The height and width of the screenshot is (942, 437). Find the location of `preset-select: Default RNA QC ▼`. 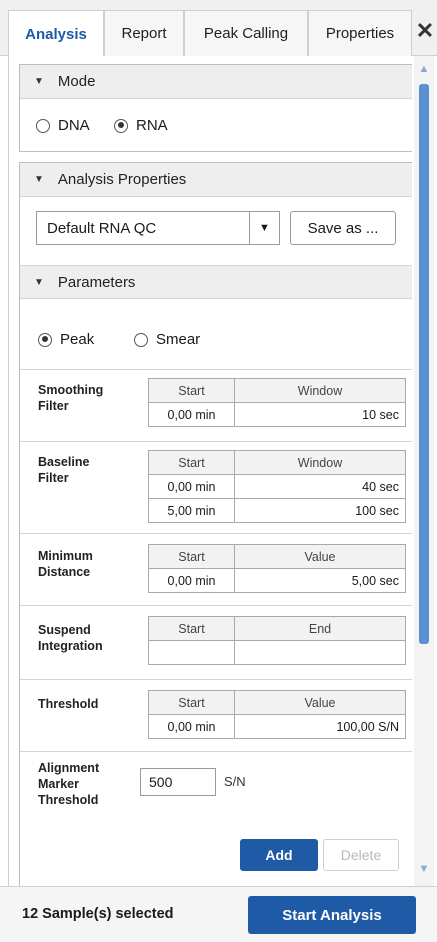

preset-select: Default RNA QC ▼ is located at coordinates (158, 228).